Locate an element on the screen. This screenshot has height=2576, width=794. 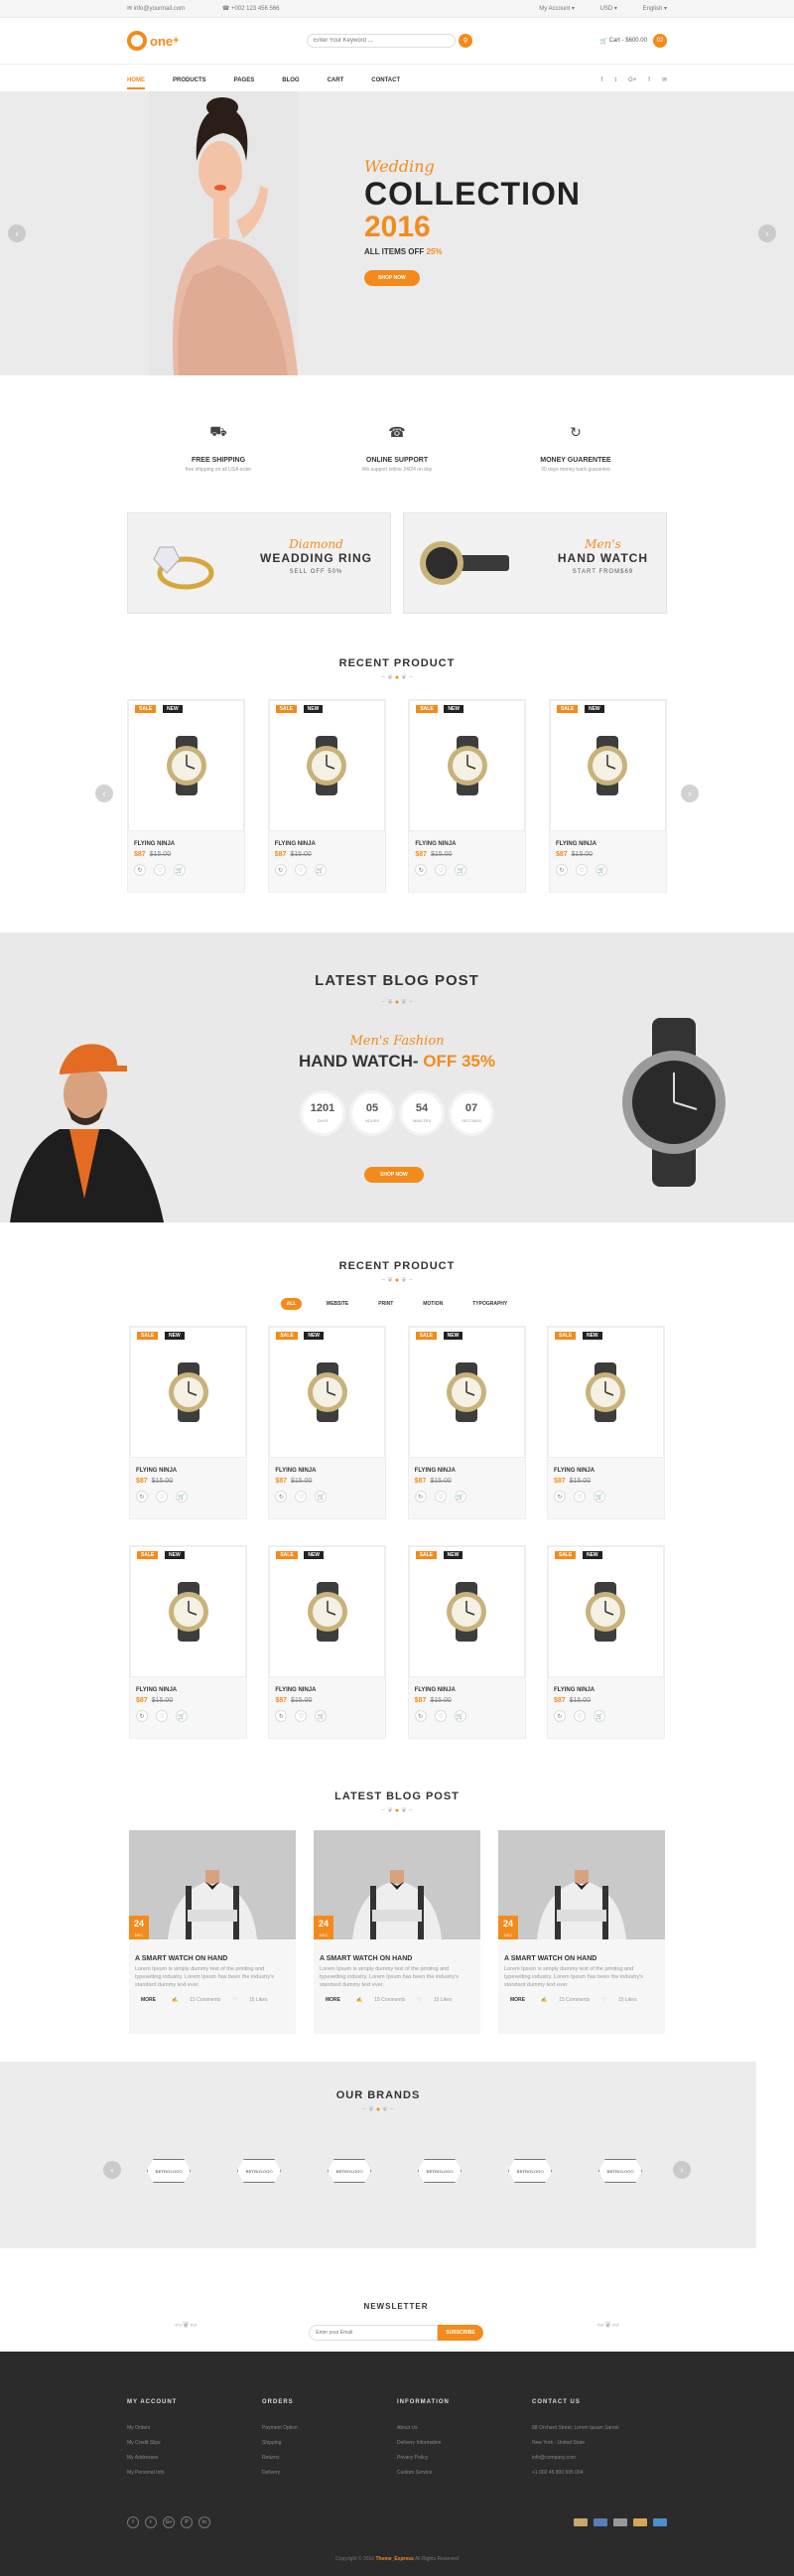
nav-item-cart: CART is located at coordinates (336, 82).